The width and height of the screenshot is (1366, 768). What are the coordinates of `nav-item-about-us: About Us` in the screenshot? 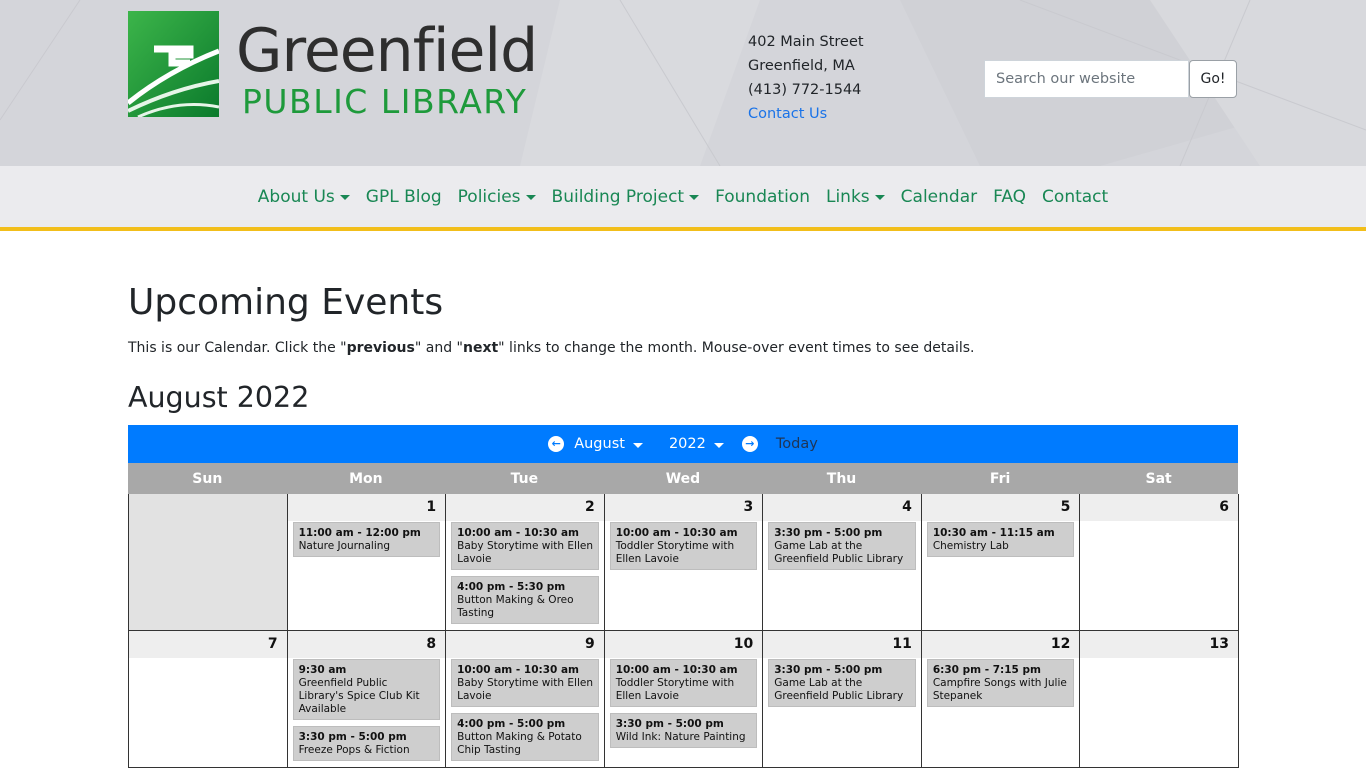 It's located at (304, 197).